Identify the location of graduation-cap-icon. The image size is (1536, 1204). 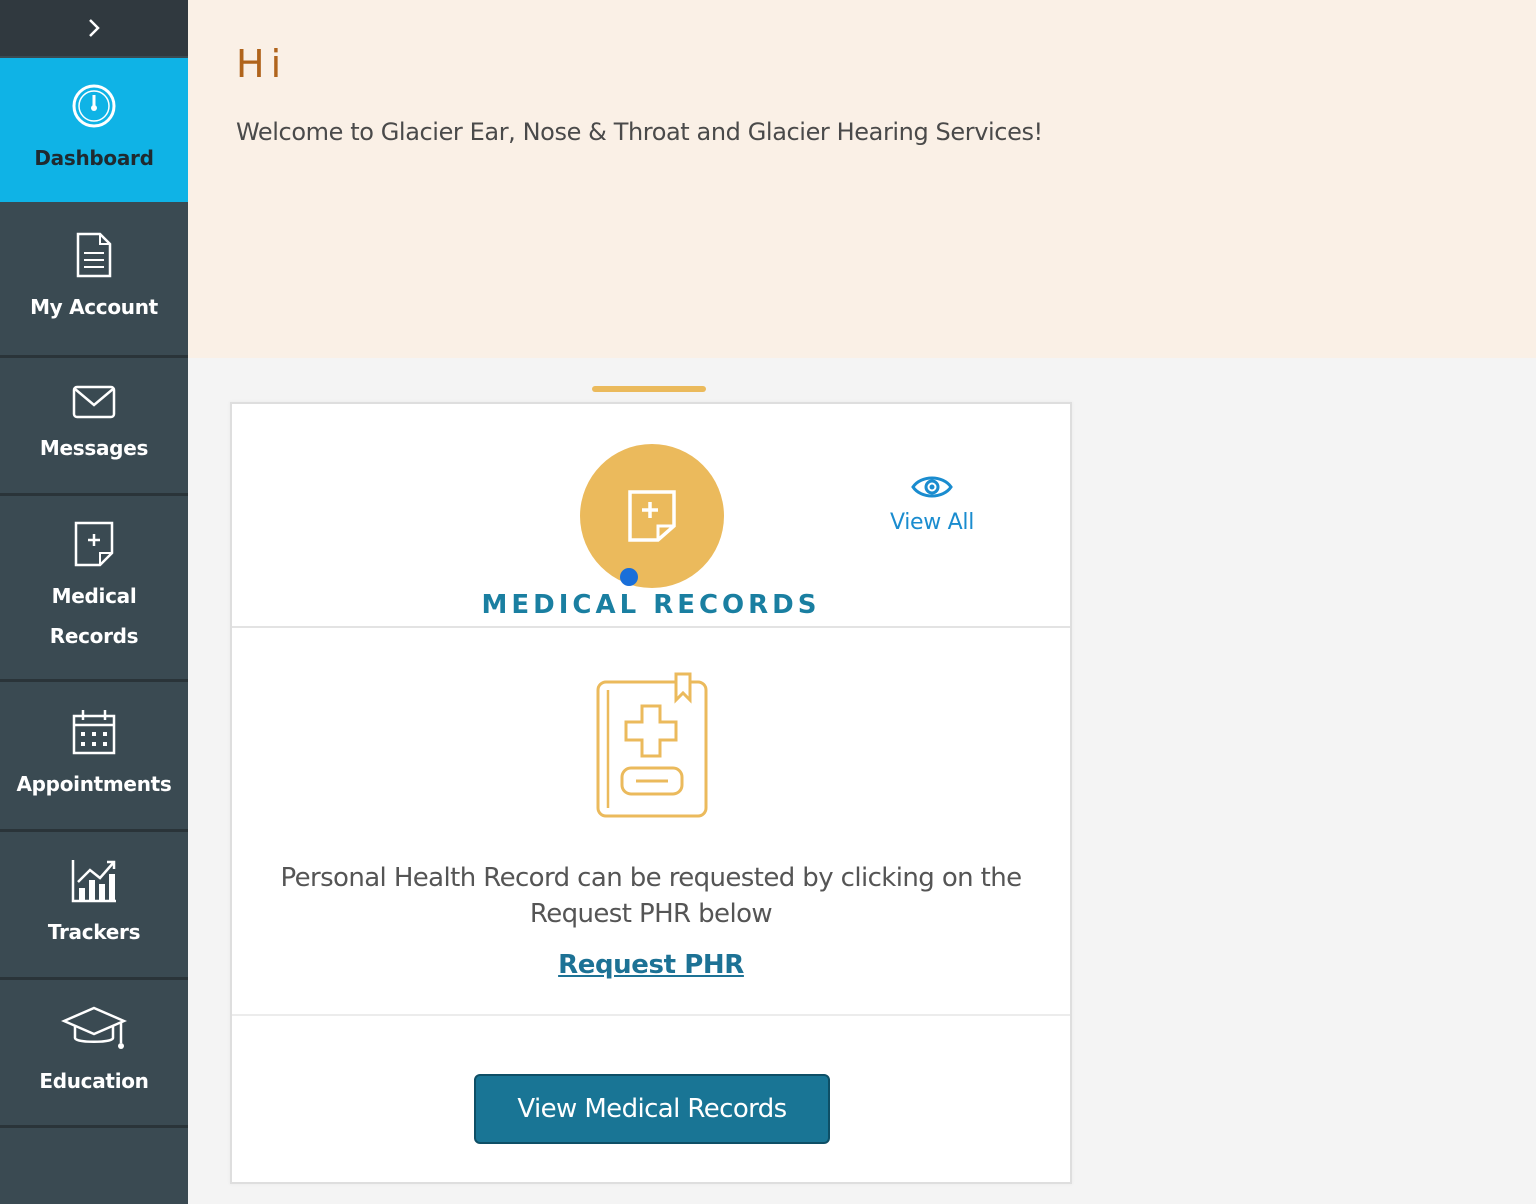
(94, 1027).